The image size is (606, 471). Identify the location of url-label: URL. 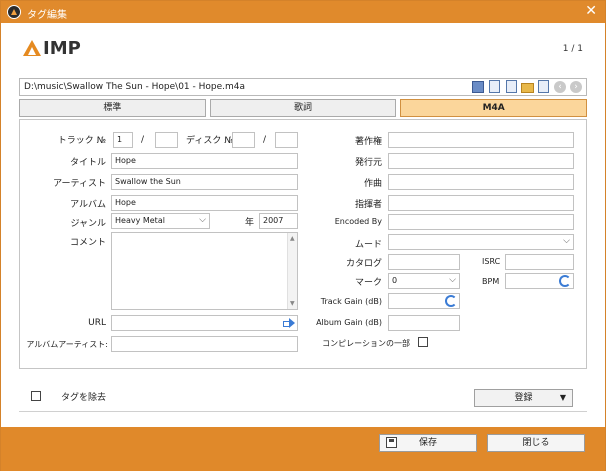
(97, 323).